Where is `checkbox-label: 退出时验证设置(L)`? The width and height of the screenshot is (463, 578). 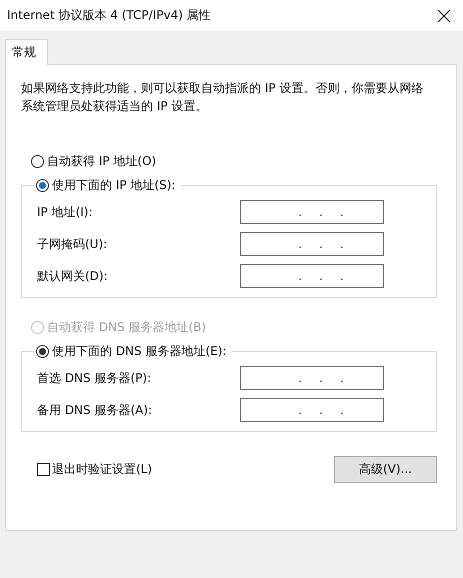 checkbox-label: 退出时验证设置(L) is located at coordinates (102, 469).